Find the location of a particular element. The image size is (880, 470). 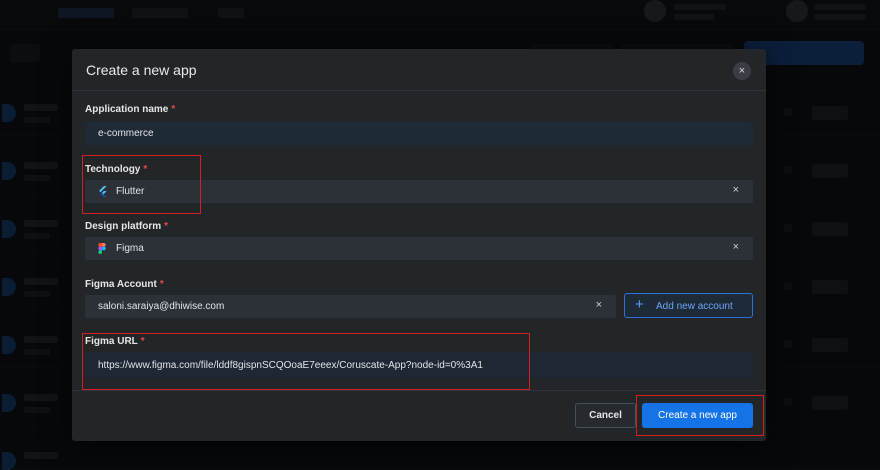

figma-account-value: saloni.saraiya@dhiwise.com is located at coordinates (161, 306).